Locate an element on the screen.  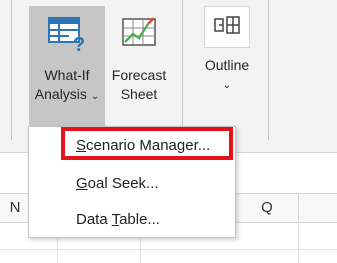
what-if-label-line2: Analysis is located at coordinates (60, 94).